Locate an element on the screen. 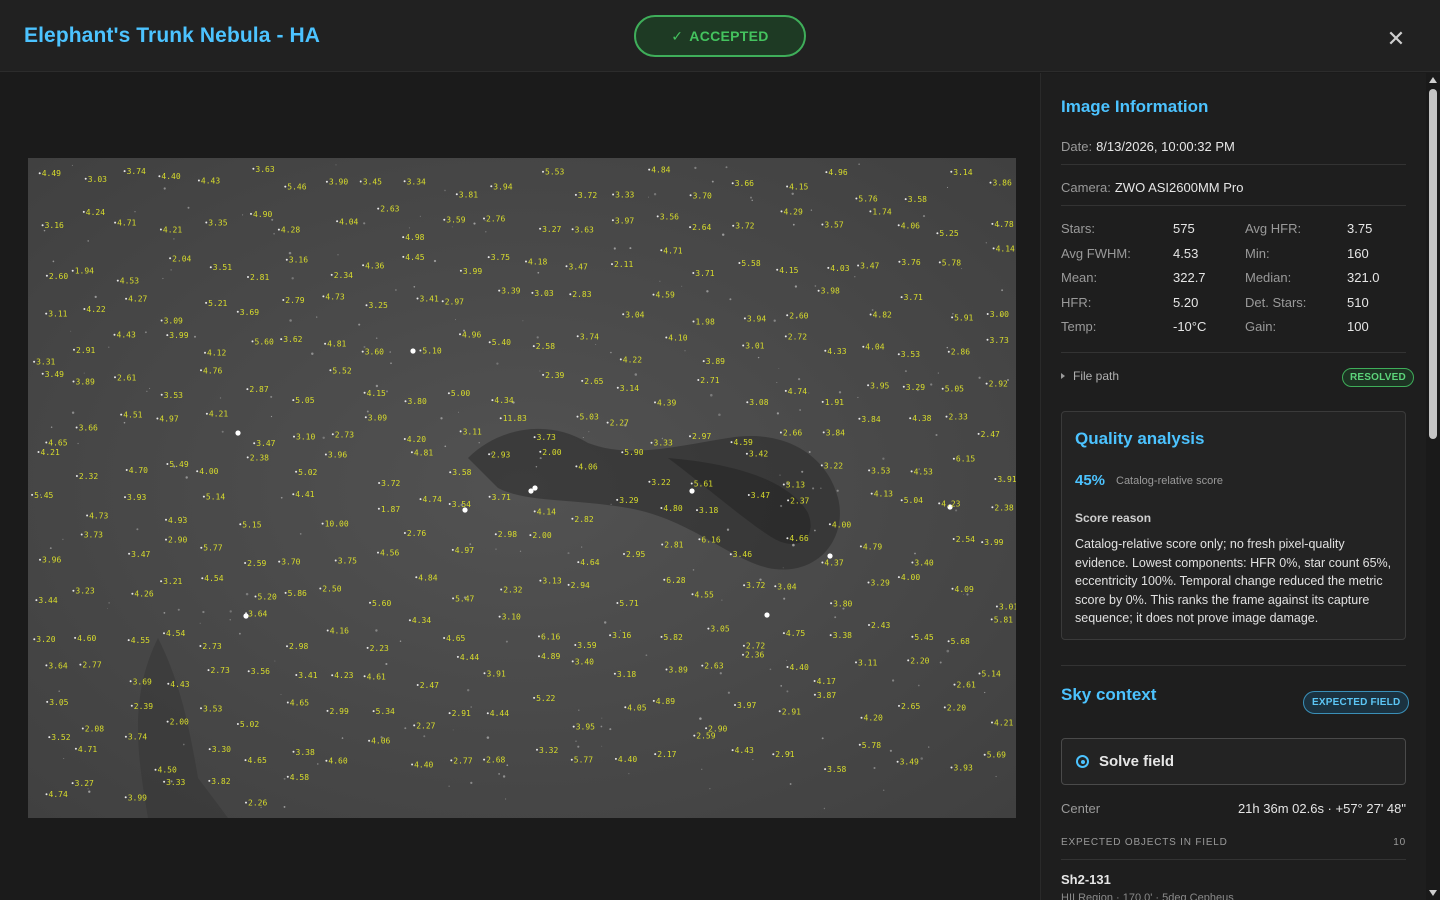 The height and width of the screenshot is (900, 1440). star-hfr-label: 3.73 is located at coordinates (93, 535).